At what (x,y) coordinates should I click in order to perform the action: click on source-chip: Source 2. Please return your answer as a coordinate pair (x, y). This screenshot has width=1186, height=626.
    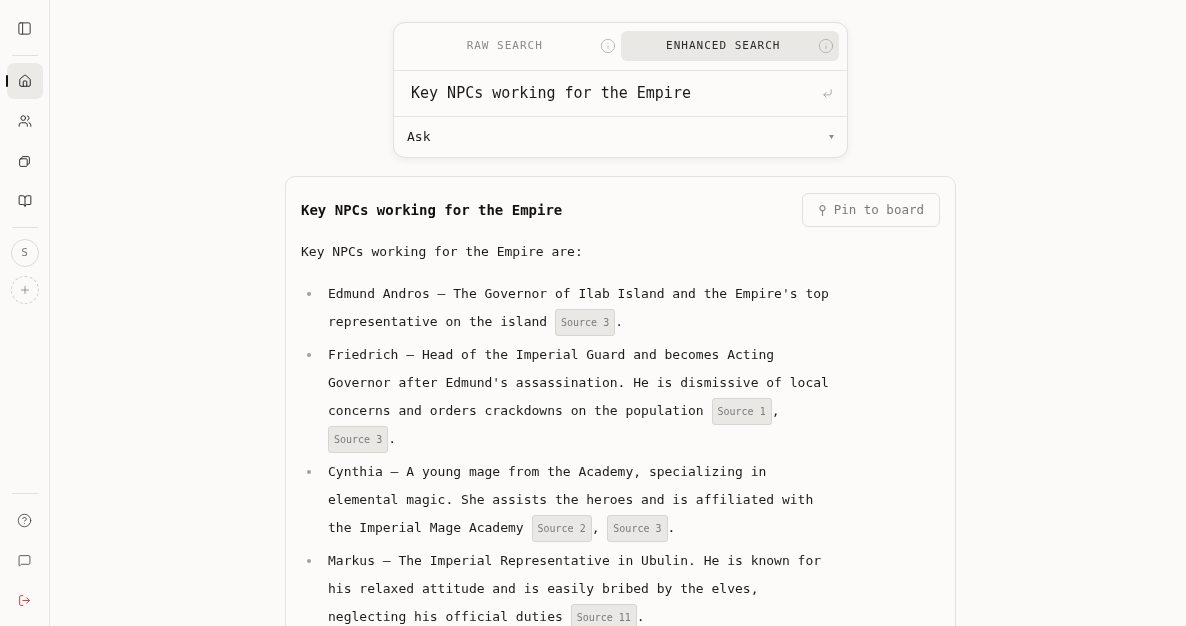
    Looking at the image, I should click on (561, 528).